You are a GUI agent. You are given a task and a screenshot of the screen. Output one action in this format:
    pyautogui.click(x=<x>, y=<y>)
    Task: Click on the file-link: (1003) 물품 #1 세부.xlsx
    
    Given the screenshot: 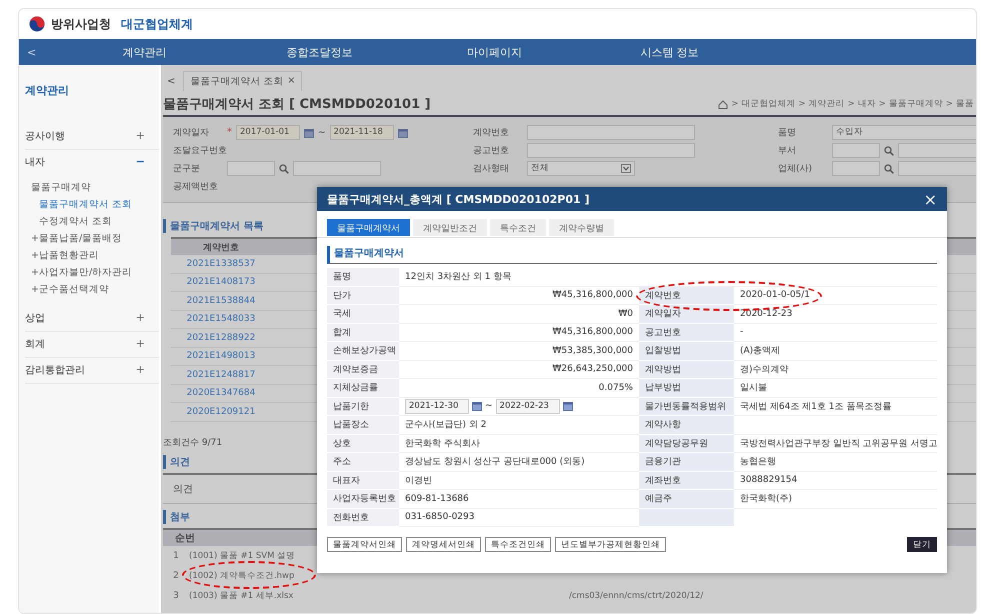 What is the action you would take?
    pyautogui.click(x=379, y=596)
    